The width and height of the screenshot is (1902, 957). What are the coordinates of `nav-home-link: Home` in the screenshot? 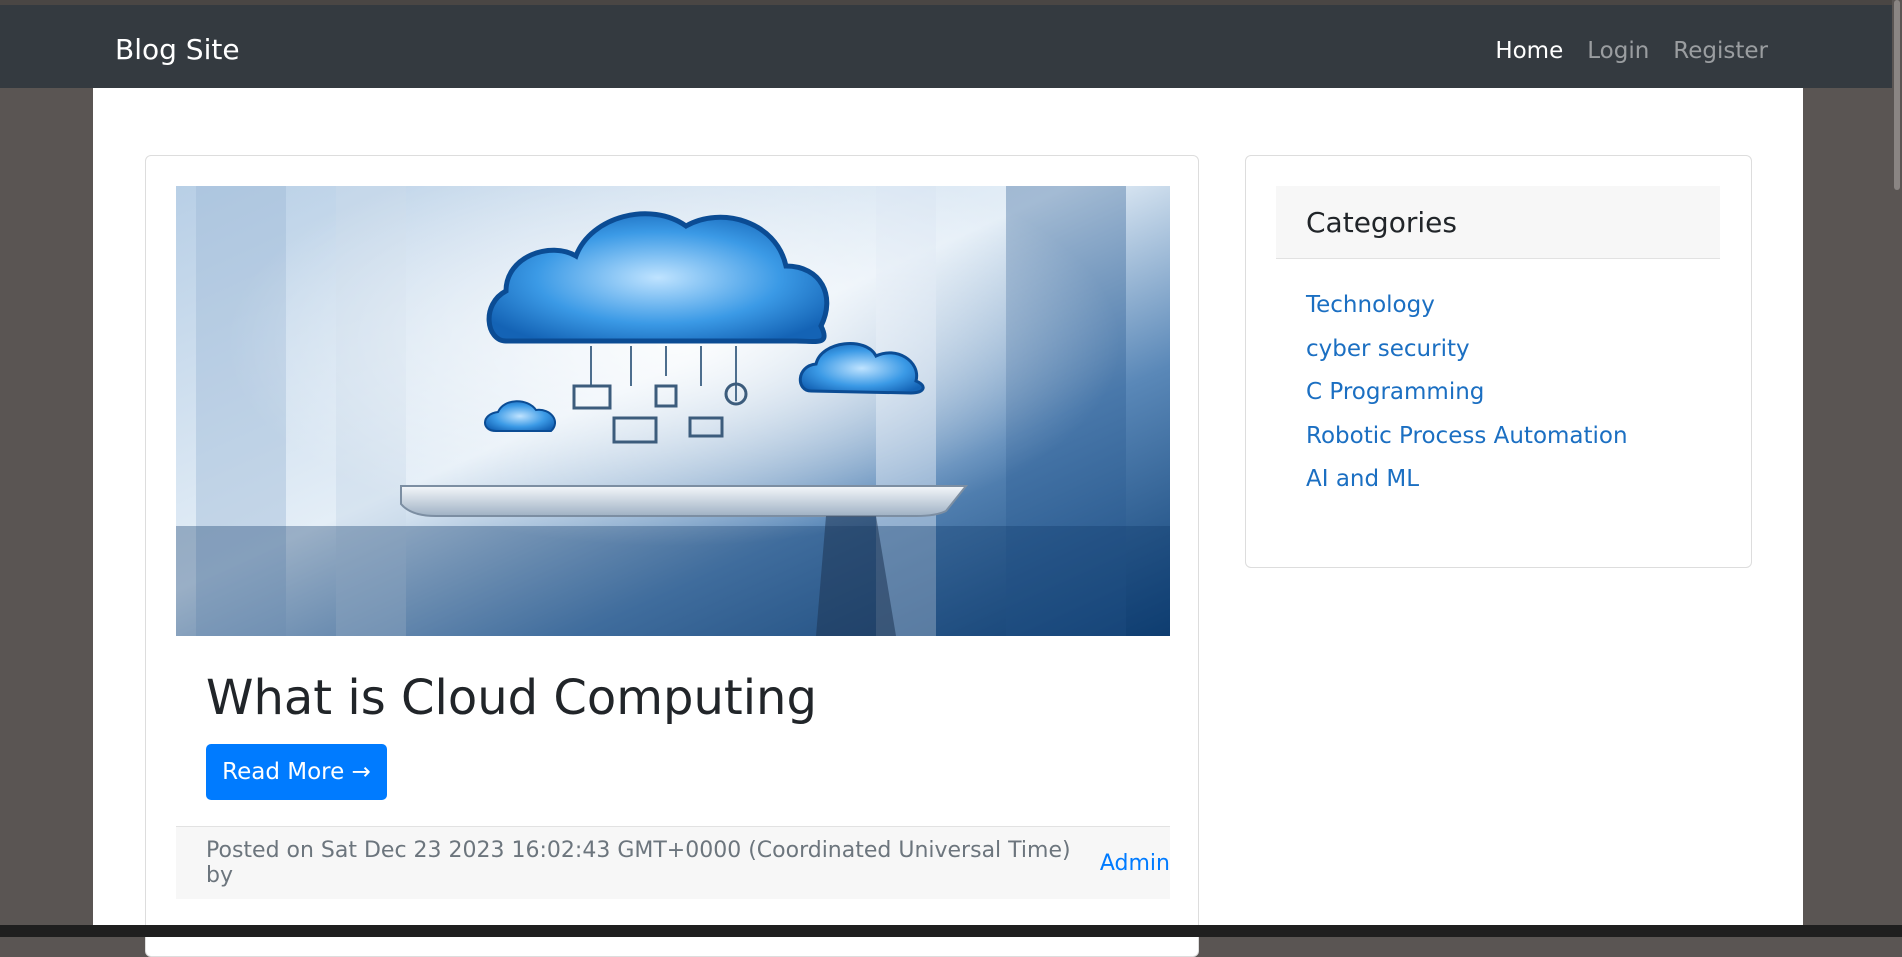 It's located at (1529, 51).